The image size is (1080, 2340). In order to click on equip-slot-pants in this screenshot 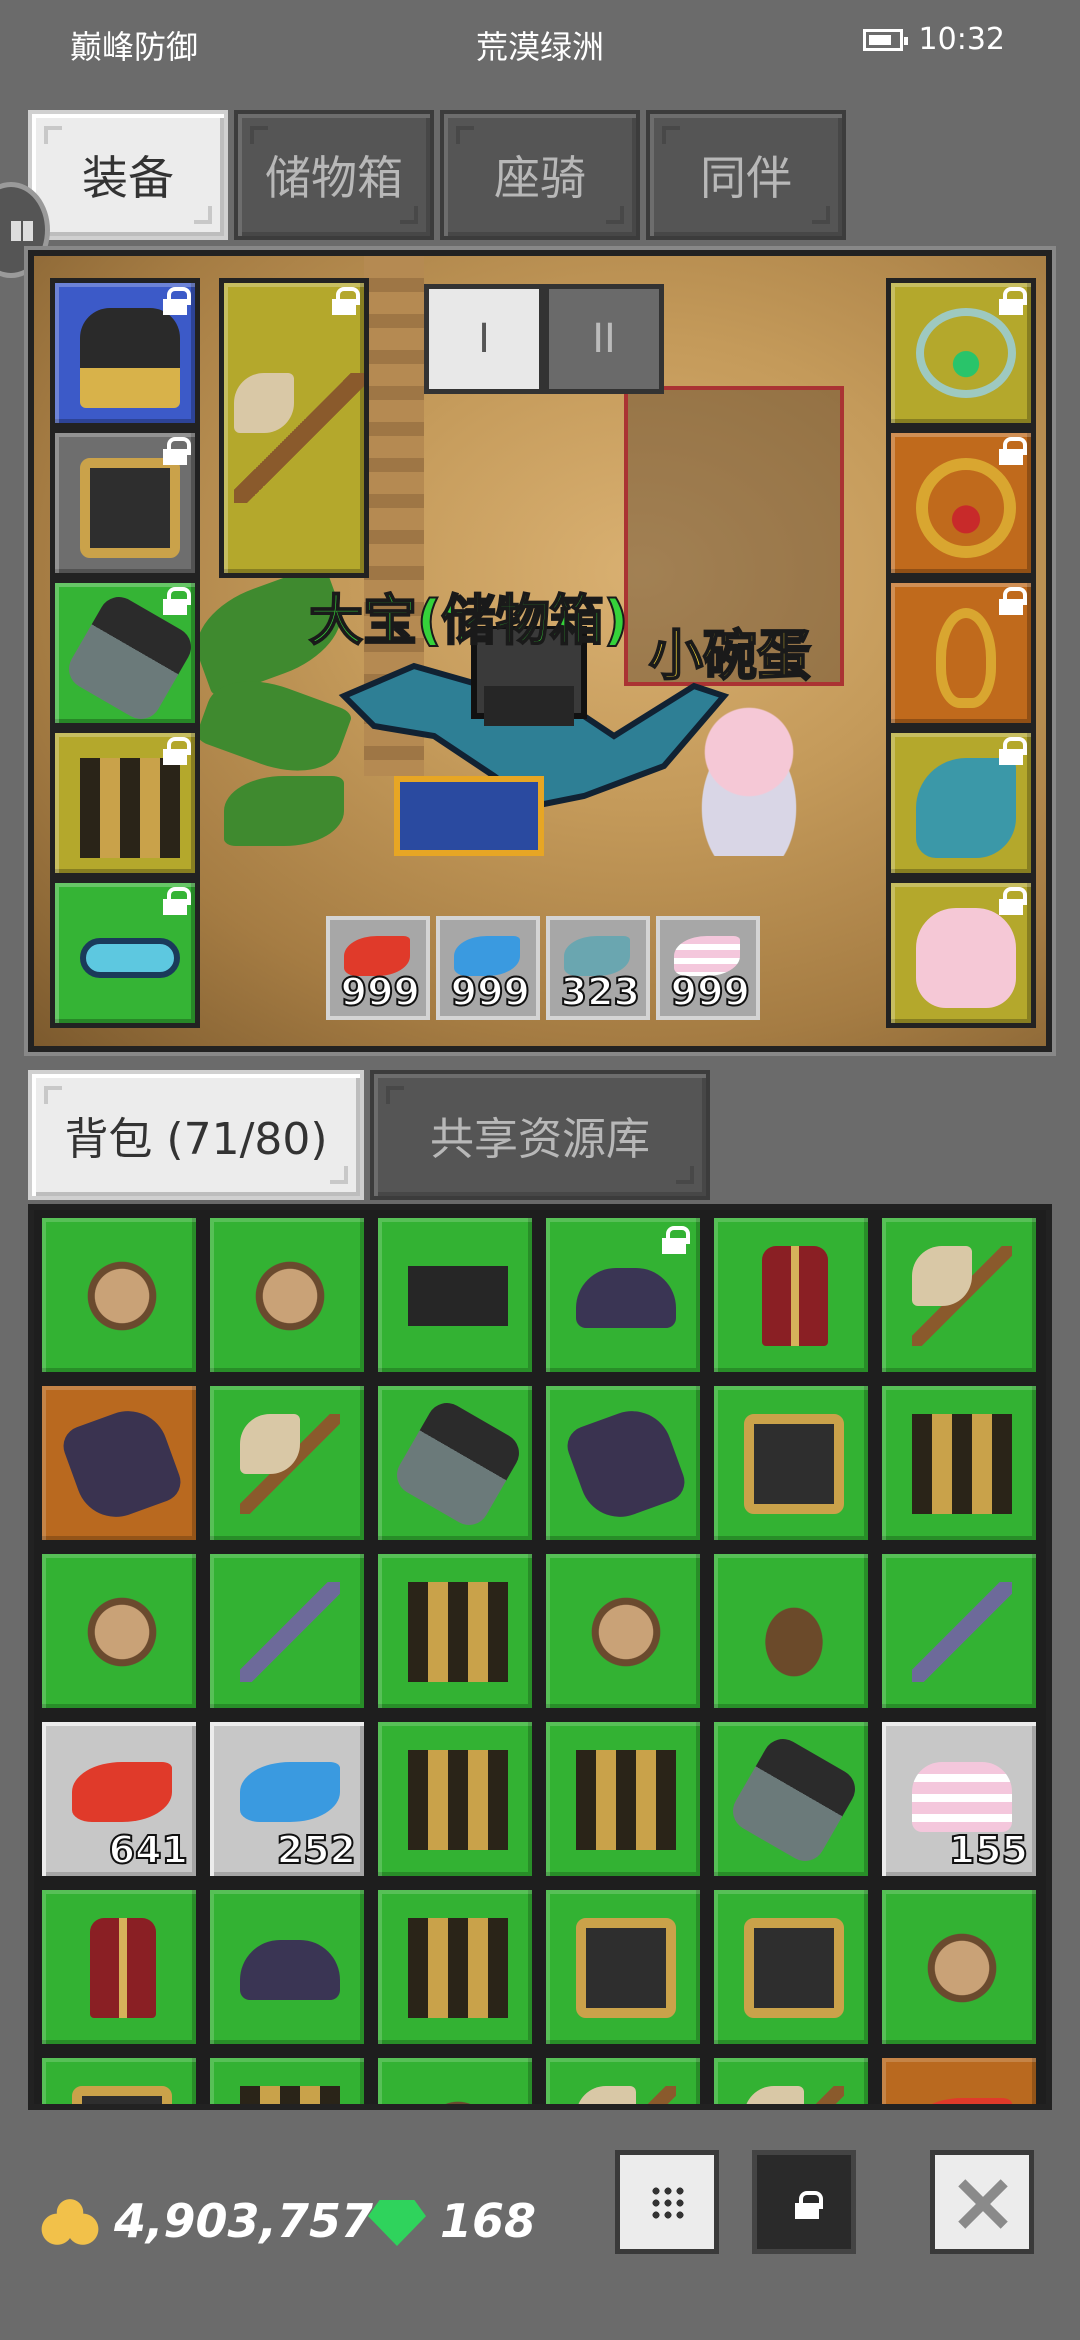, I will do `click(125, 803)`.